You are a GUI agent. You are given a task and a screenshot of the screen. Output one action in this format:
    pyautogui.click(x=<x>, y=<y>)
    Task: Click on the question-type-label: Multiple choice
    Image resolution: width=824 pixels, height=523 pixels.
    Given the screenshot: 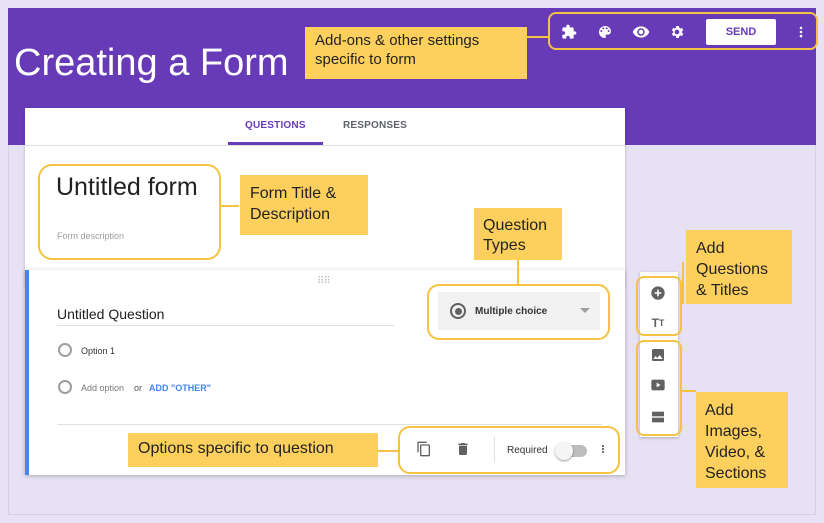 What is the action you would take?
    pyautogui.click(x=511, y=311)
    